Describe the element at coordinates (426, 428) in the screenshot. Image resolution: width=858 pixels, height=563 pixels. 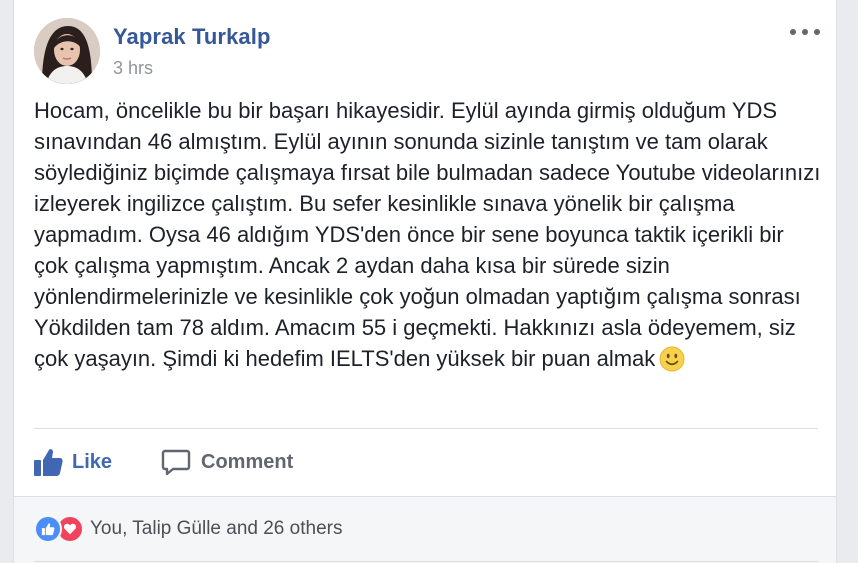
I see `actions-divider` at that location.